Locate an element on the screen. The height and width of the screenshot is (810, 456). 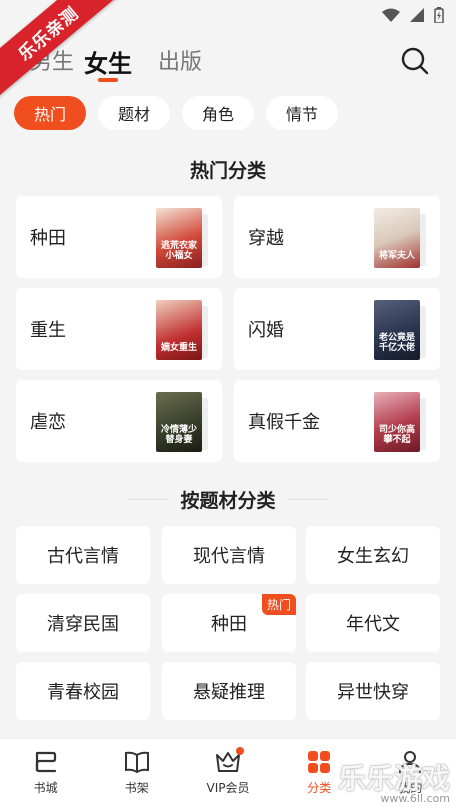
topic-card: 悬疑推理 is located at coordinates (229, 691).